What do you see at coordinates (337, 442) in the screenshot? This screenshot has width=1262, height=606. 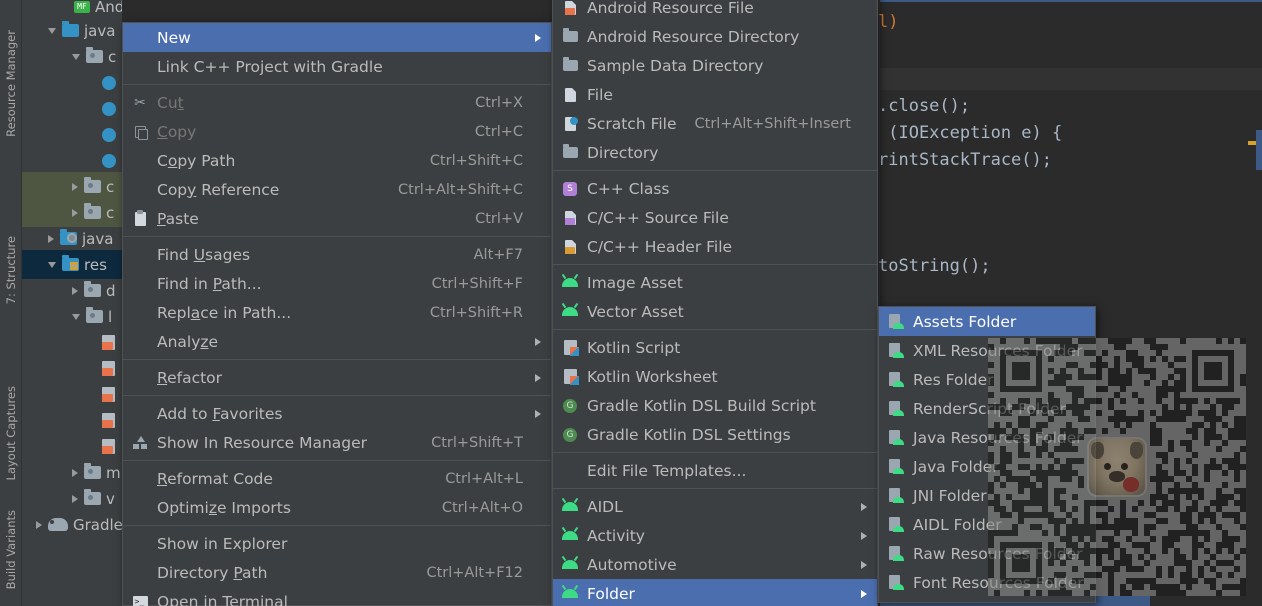 I see `menu-item-show-in-resource-manager: Show In Resource Manager Ctrl+Shift+T` at bounding box center [337, 442].